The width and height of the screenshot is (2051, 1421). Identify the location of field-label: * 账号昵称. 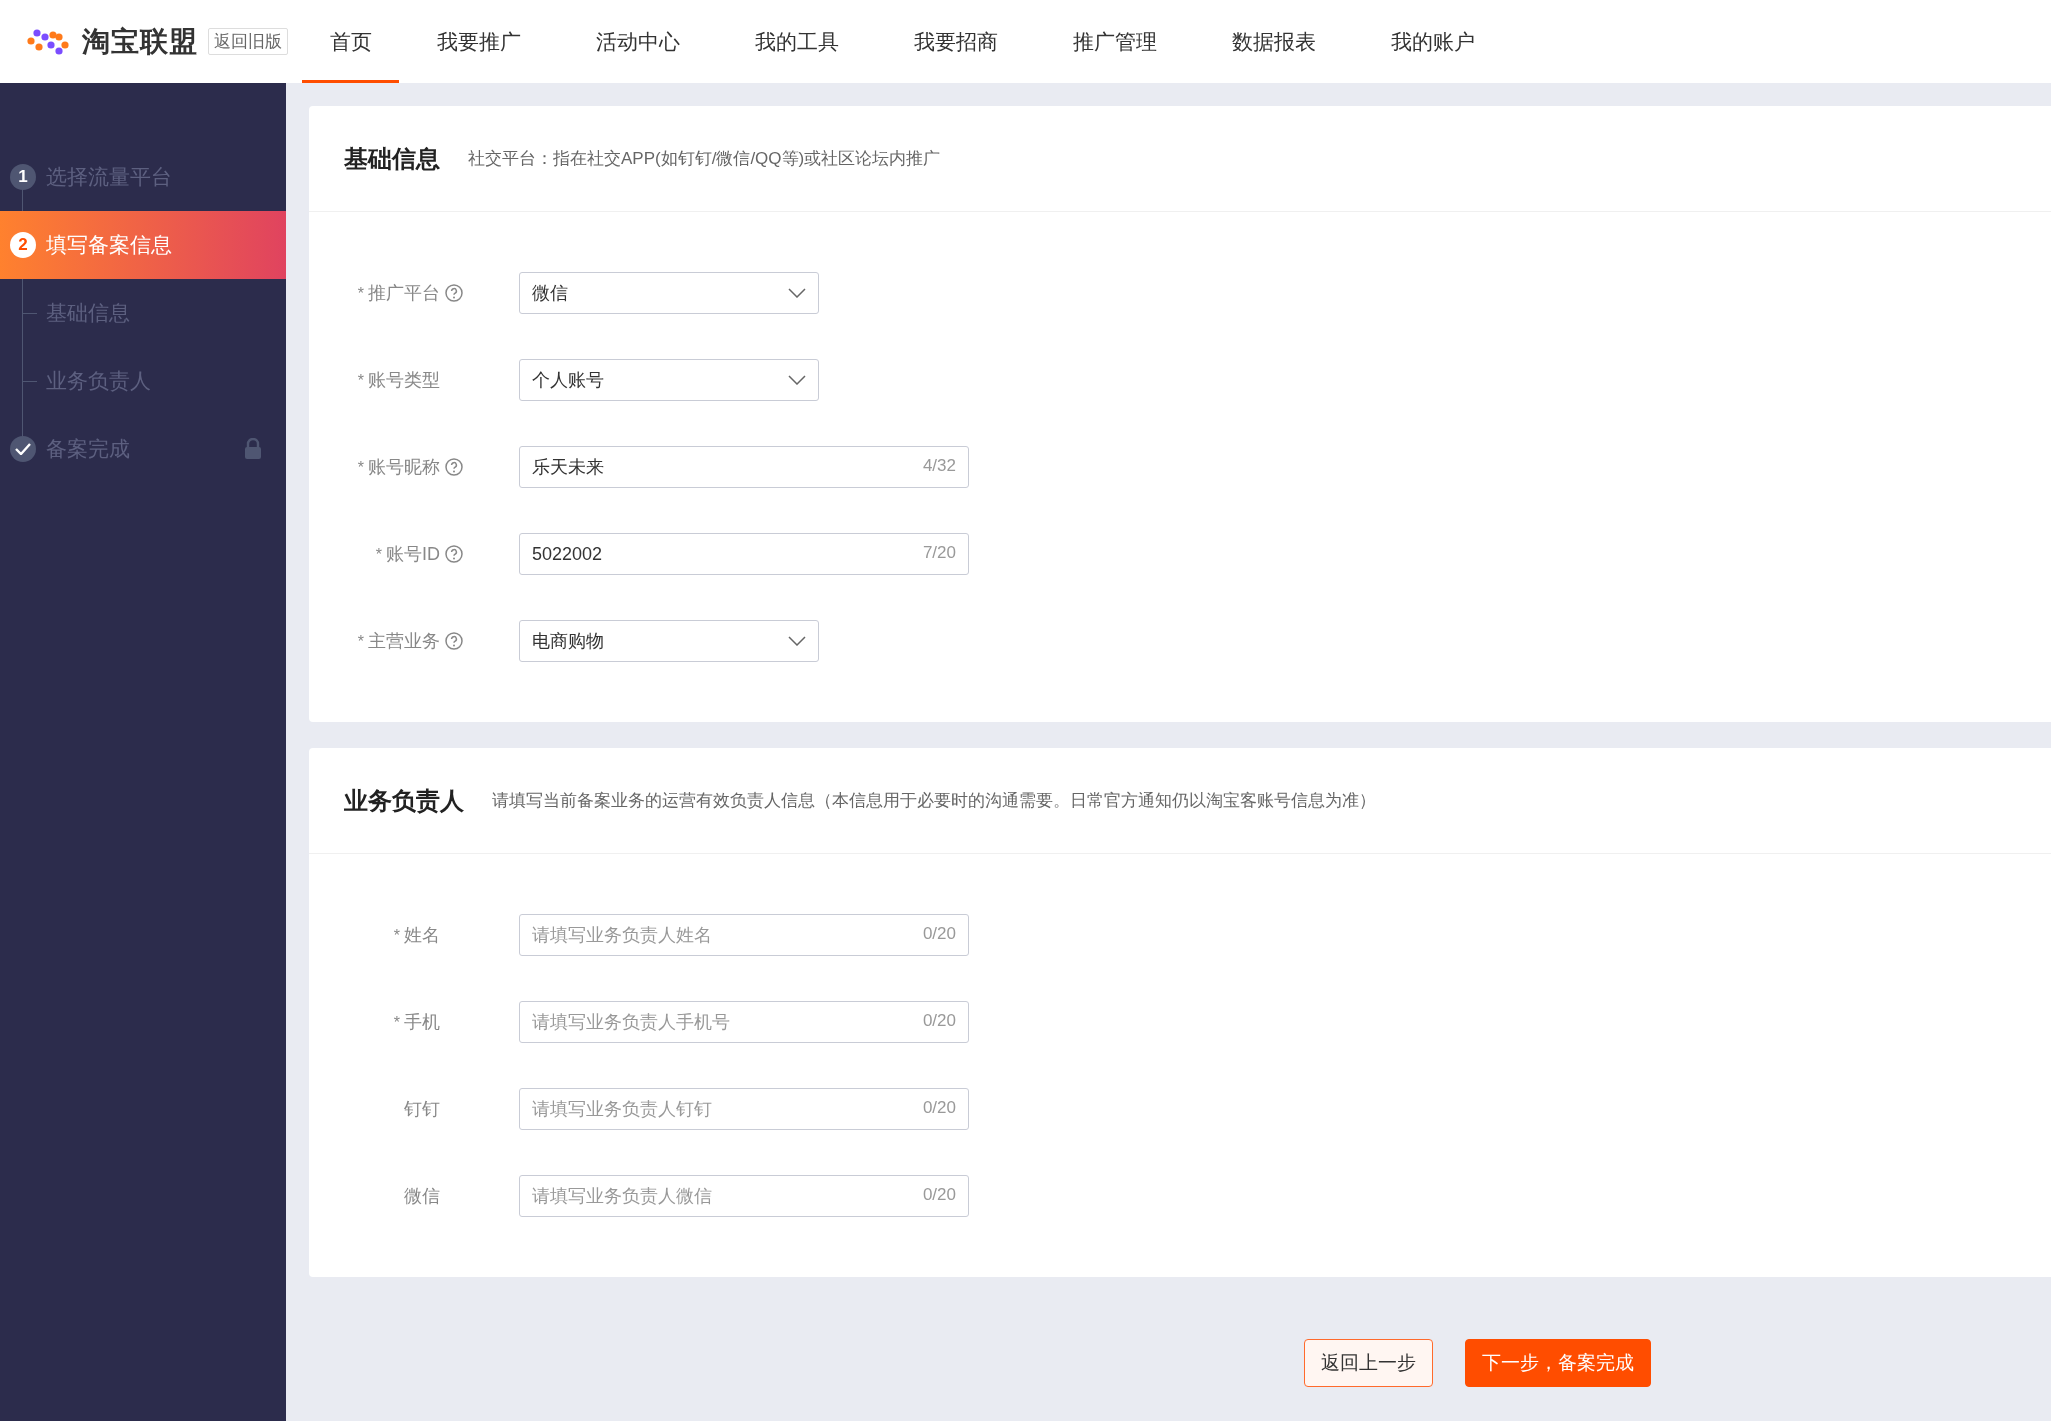
(398, 467).